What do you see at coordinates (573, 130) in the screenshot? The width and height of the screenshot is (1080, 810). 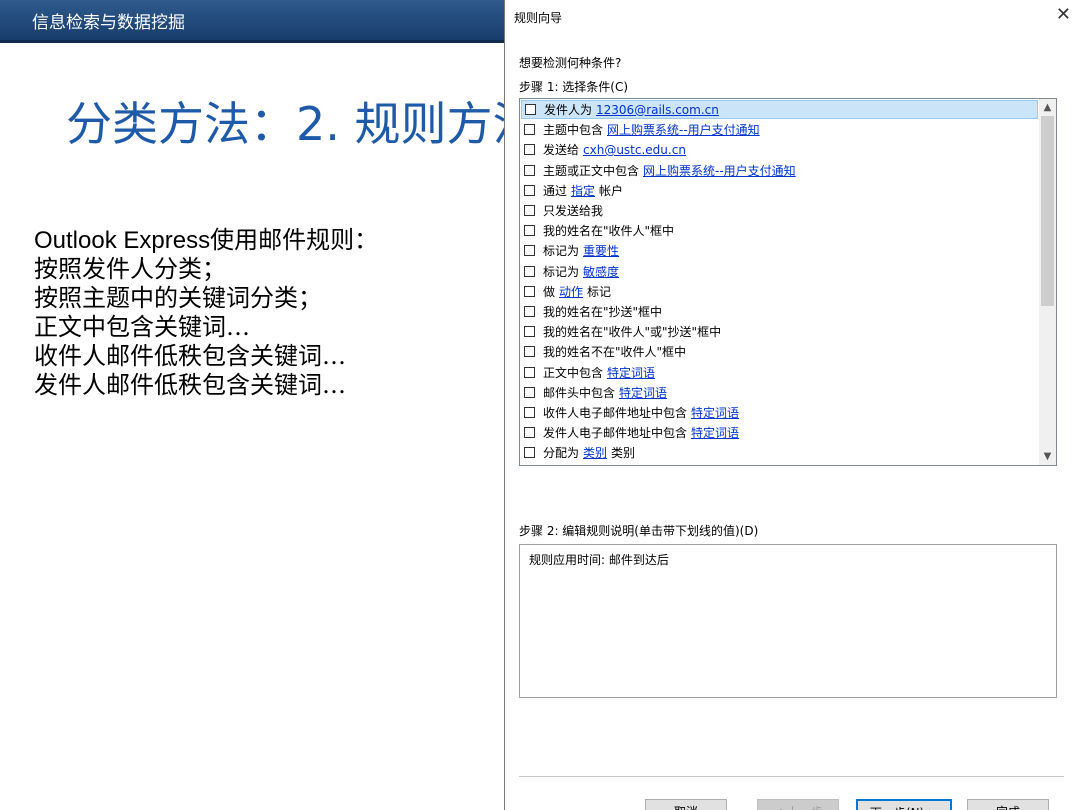 I see `condition-text: 主题中包含` at bounding box center [573, 130].